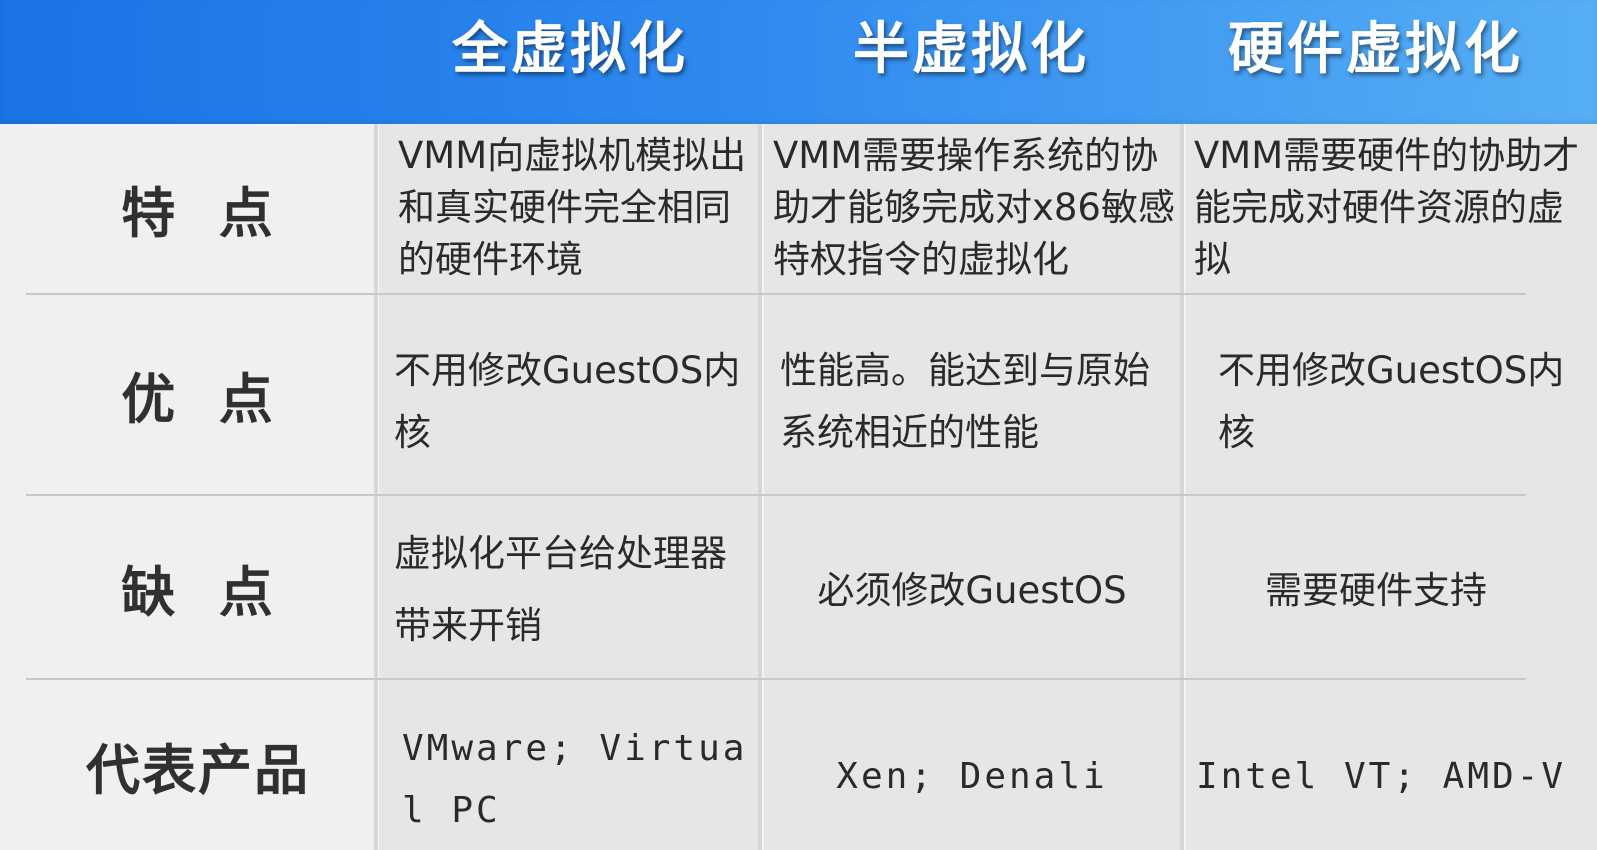 The height and width of the screenshot is (850, 1597). I want to click on table-cell-features-hardware: VMM需要硬件的协助才能完成对硬件资源的虚拟, so click(1387, 207).